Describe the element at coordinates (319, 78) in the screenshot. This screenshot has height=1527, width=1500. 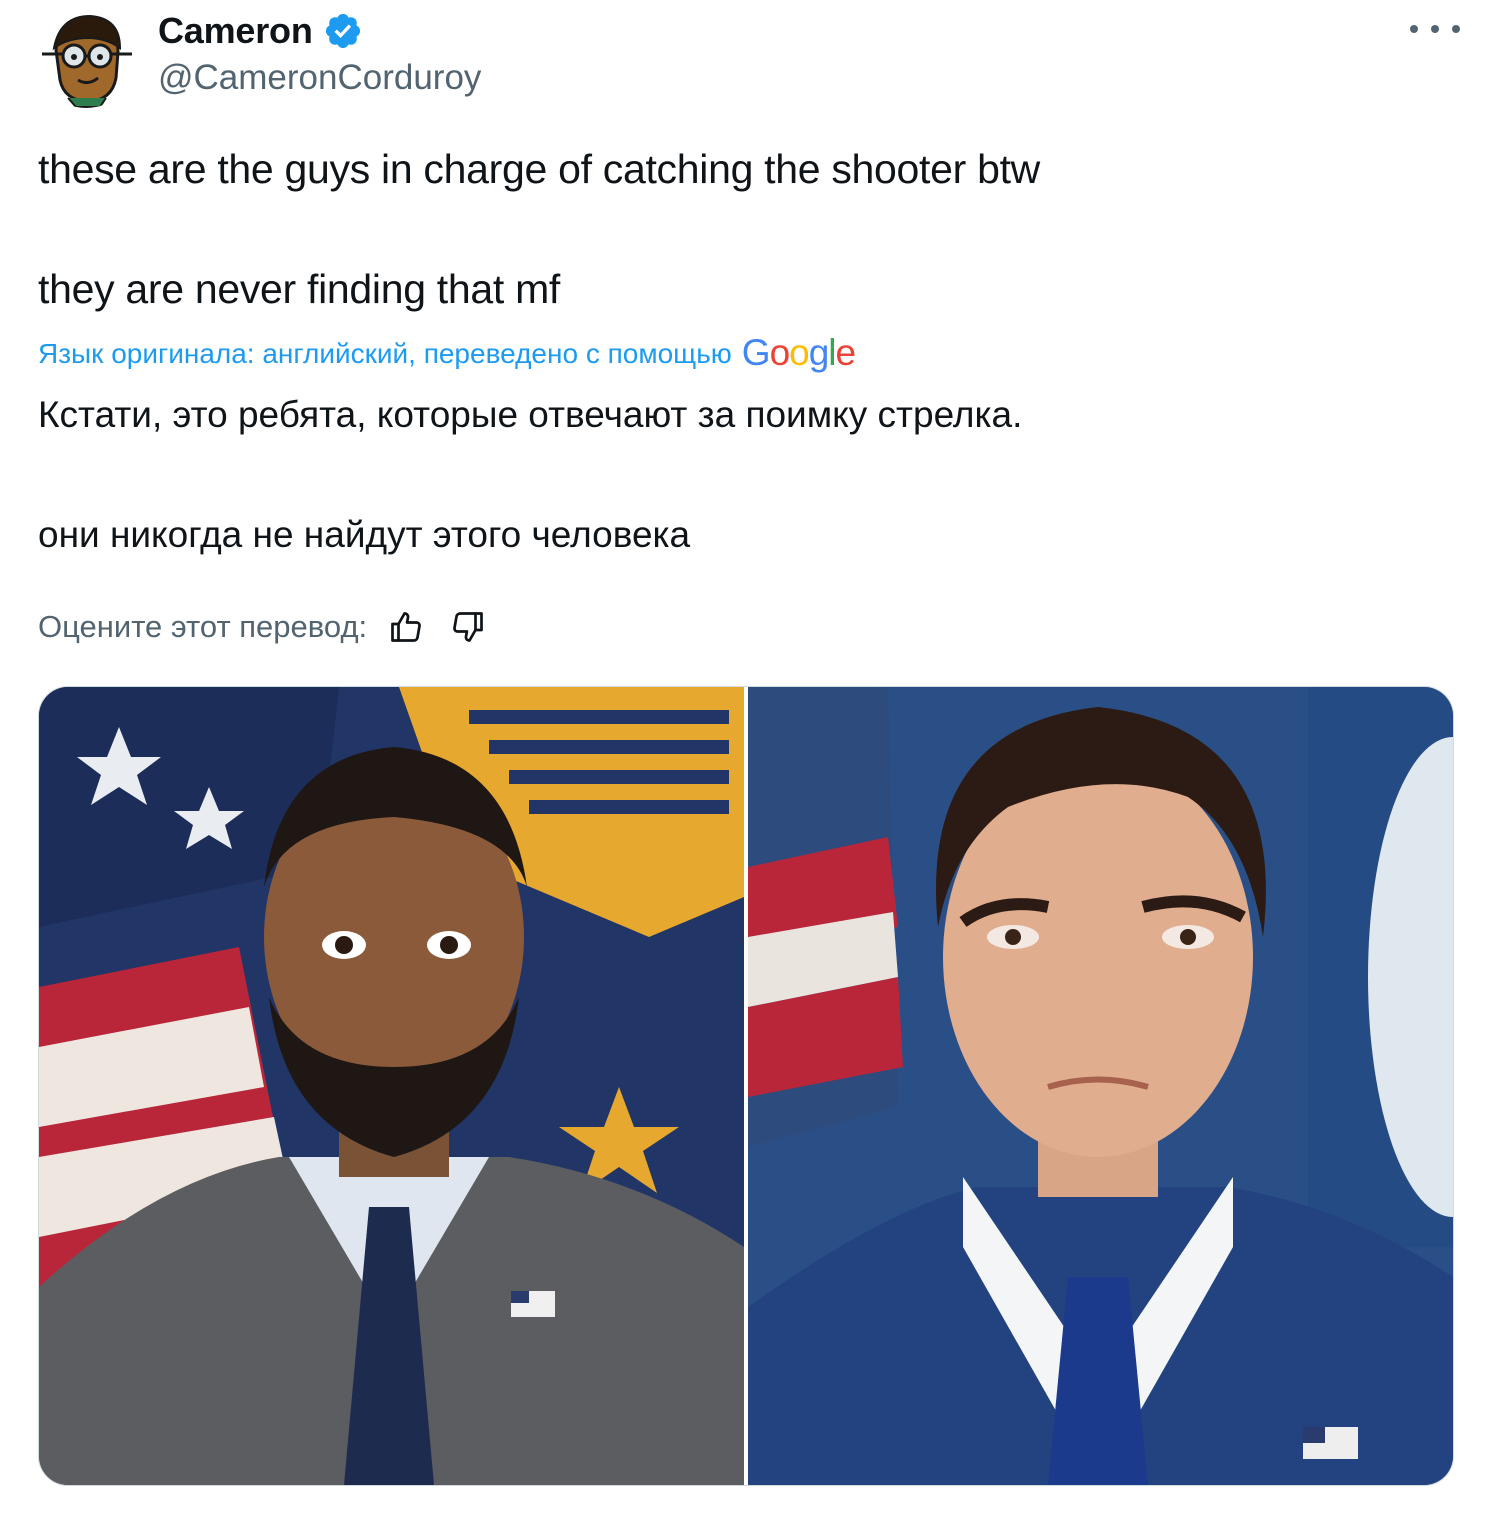
I see `author-handle: @CameronCorduroy` at that location.